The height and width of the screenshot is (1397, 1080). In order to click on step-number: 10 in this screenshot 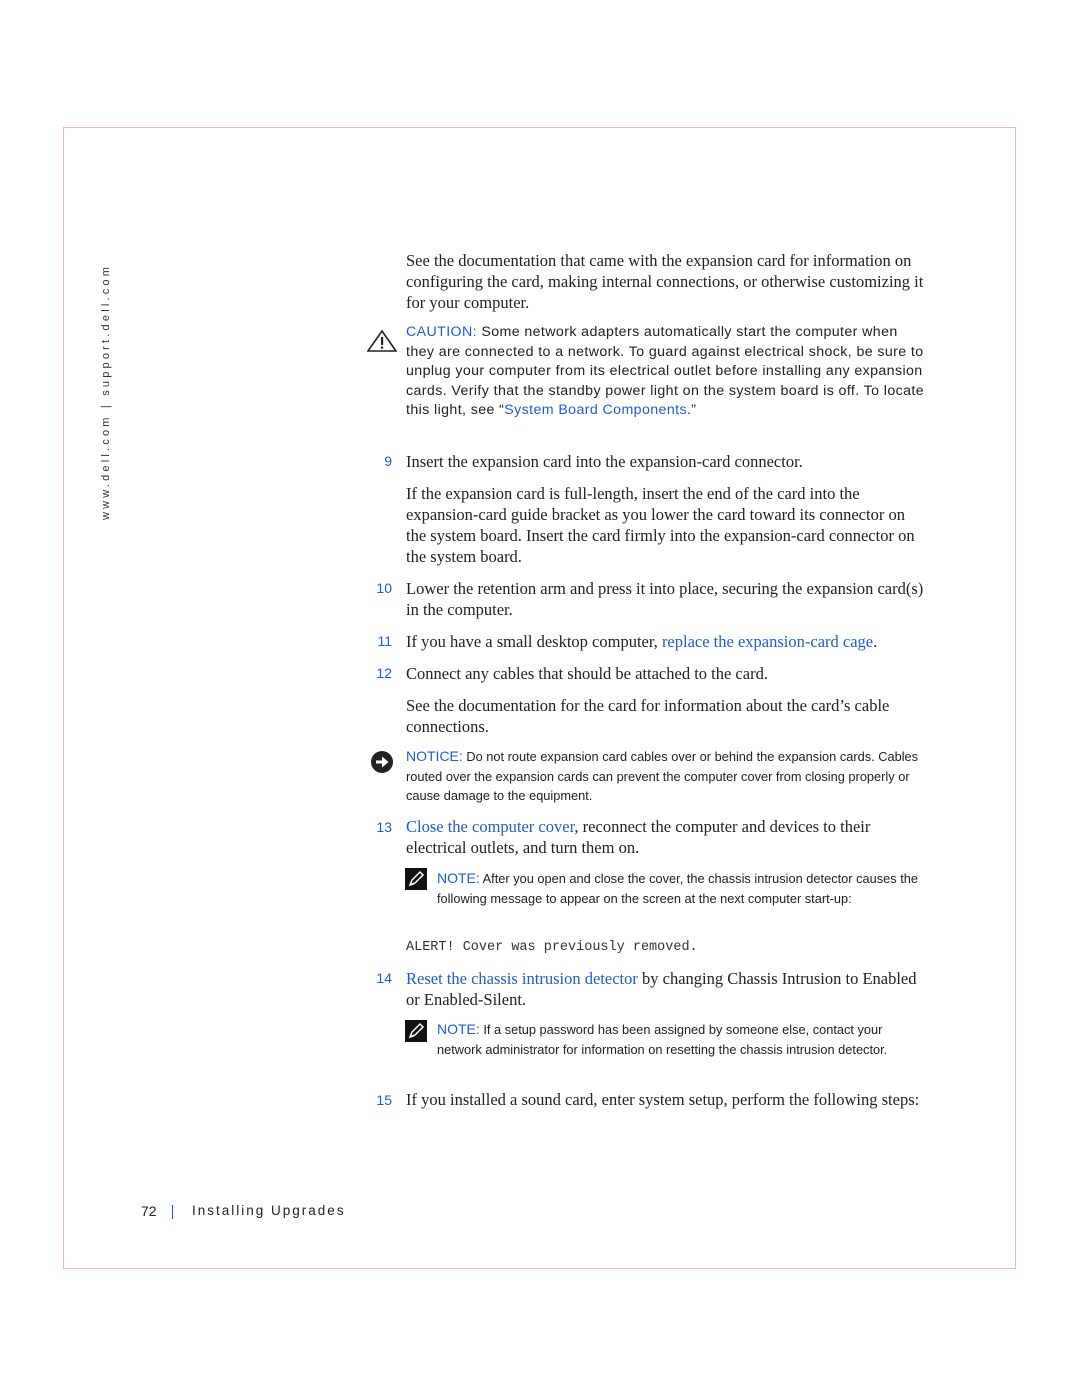, I will do `click(384, 588)`.